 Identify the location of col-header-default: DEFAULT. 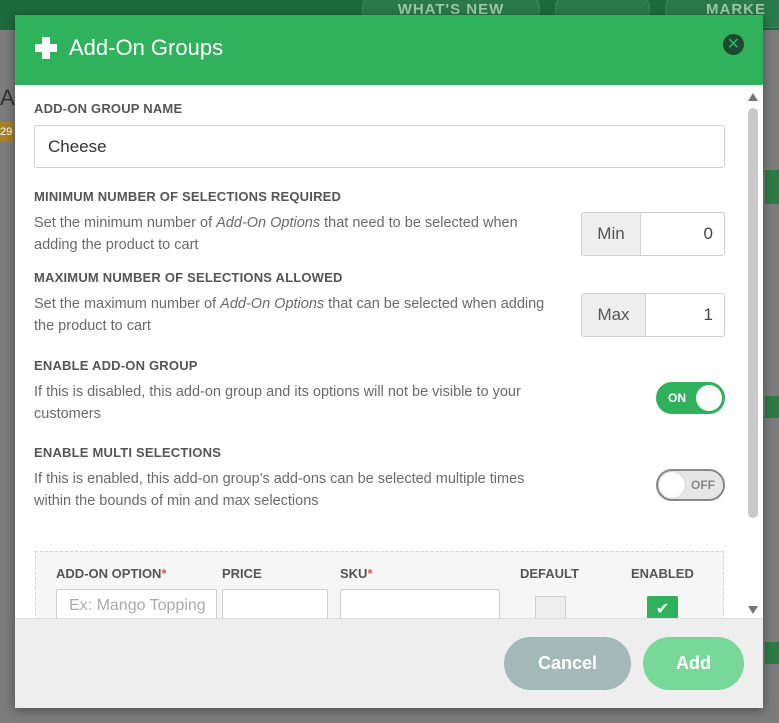
(549, 573).